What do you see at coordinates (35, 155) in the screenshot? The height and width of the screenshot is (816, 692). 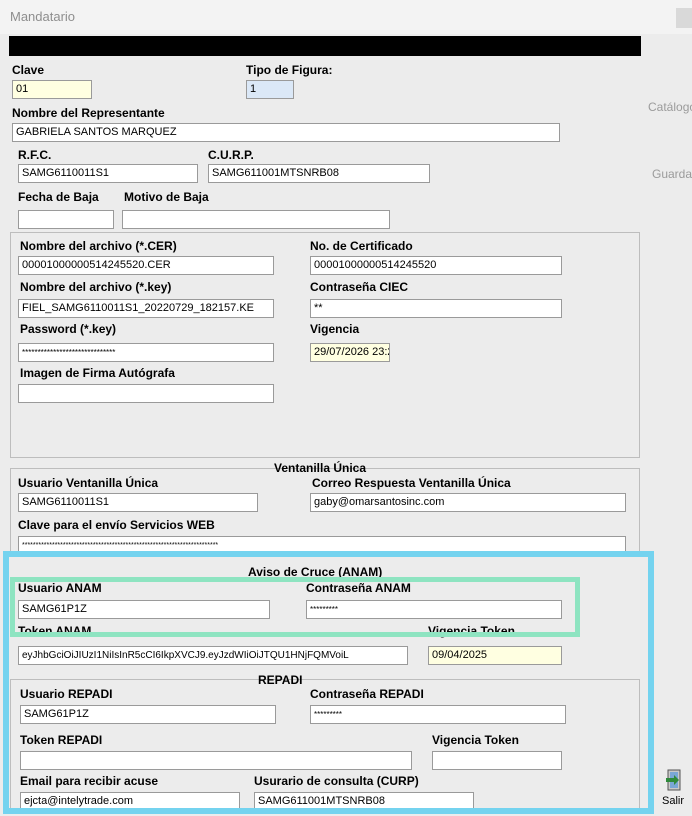 I see `rfc-label: R.F.C.` at bounding box center [35, 155].